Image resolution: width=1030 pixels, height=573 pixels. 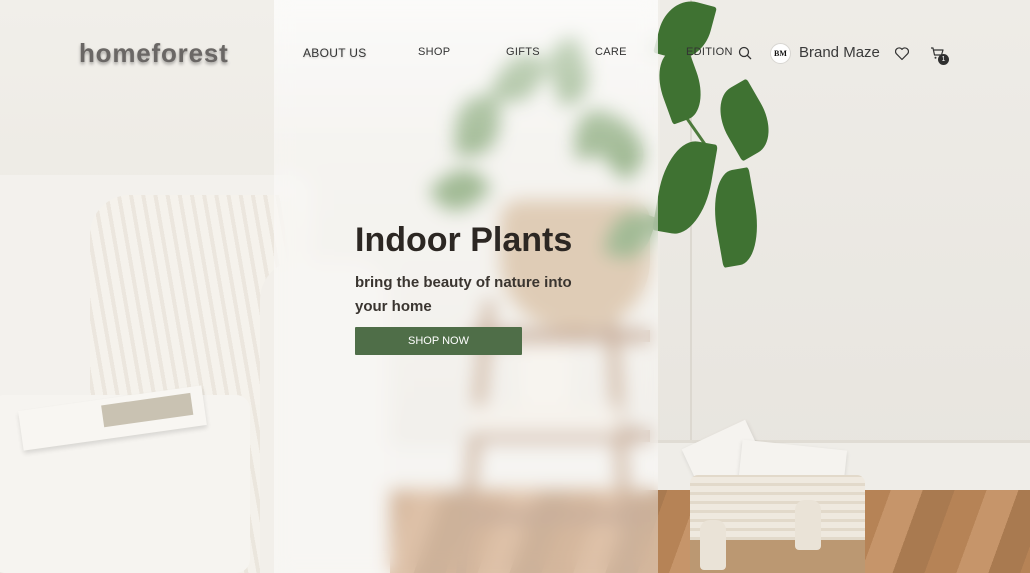 I want to click on brand-avatar: BM, so click(x=780, y=53).